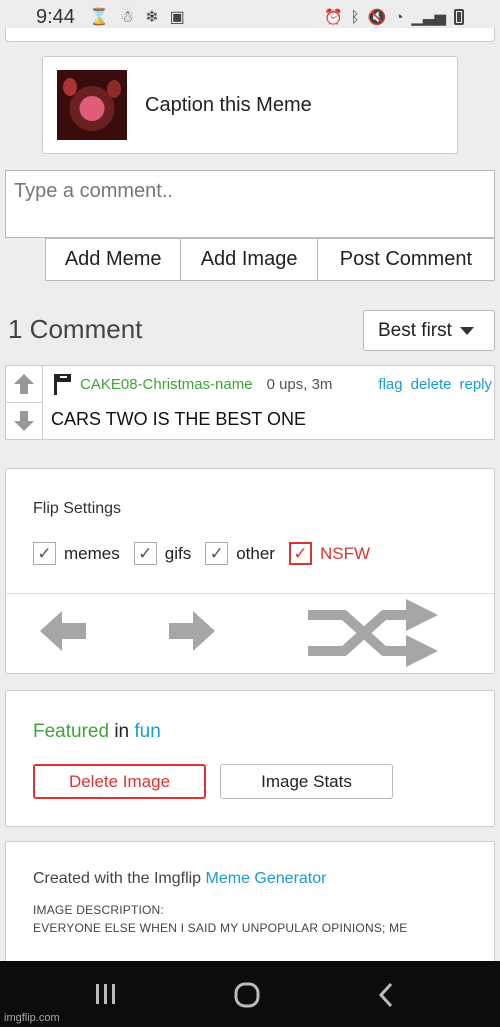  I want to click on meme-thumbnail, so click(92, 105).